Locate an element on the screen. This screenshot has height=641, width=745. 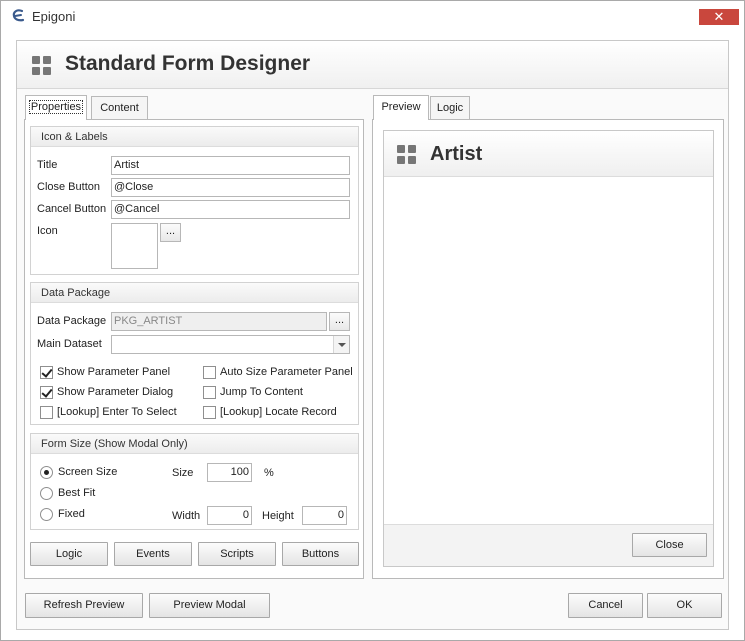
main-dataset-label: Main Dataset is located at coordinates (69, 344).